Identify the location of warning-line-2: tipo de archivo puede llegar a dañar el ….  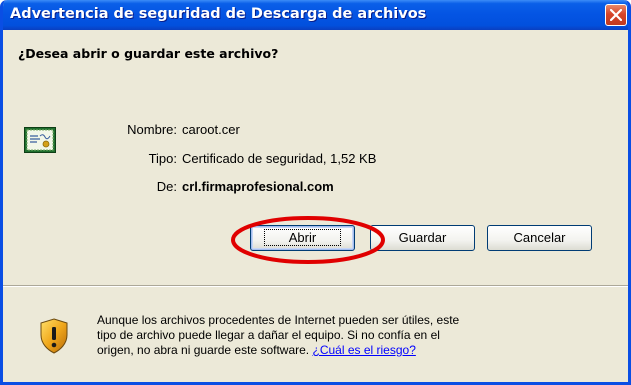
(268, 335).